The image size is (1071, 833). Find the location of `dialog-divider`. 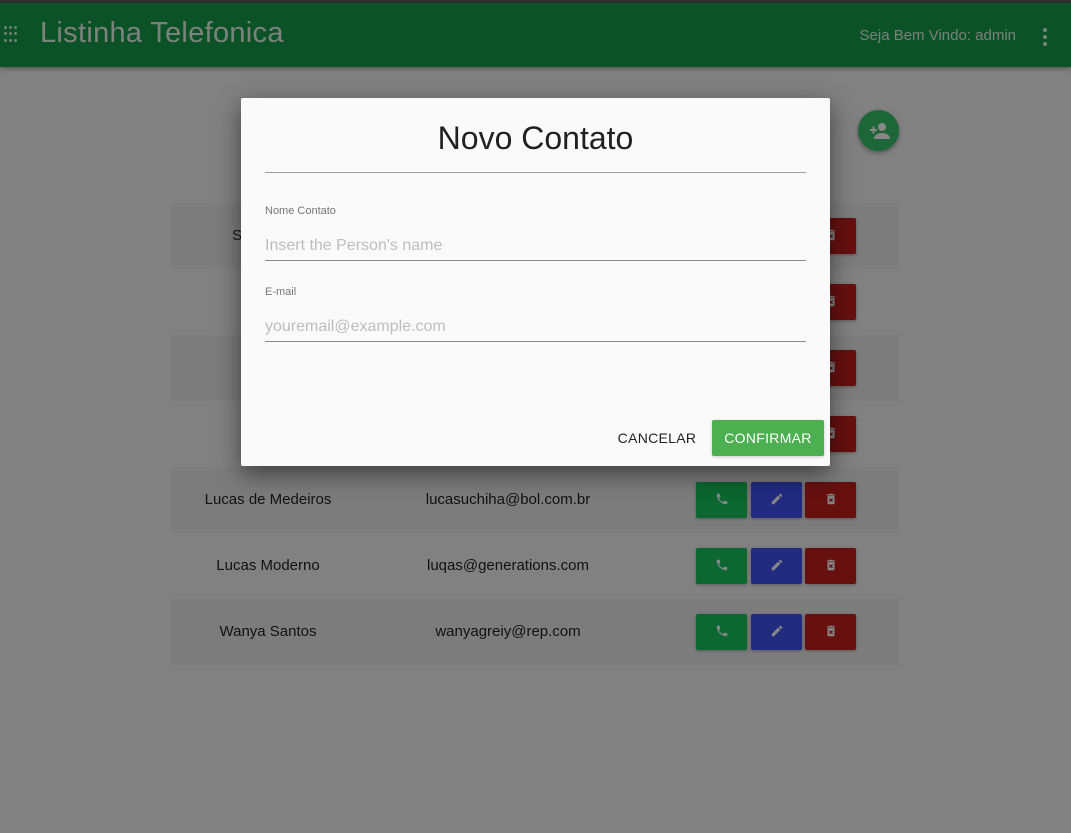

dialog-divider is located at coordinates (535, 172).